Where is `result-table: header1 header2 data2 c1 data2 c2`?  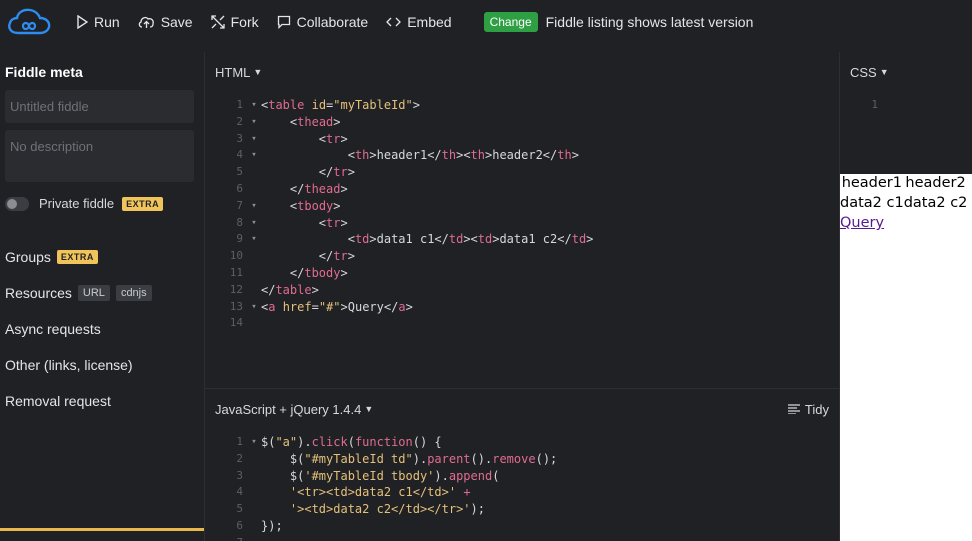 result-table: header1 header2 data2 c1 data2 c2 is located at coordinates (903, 193).